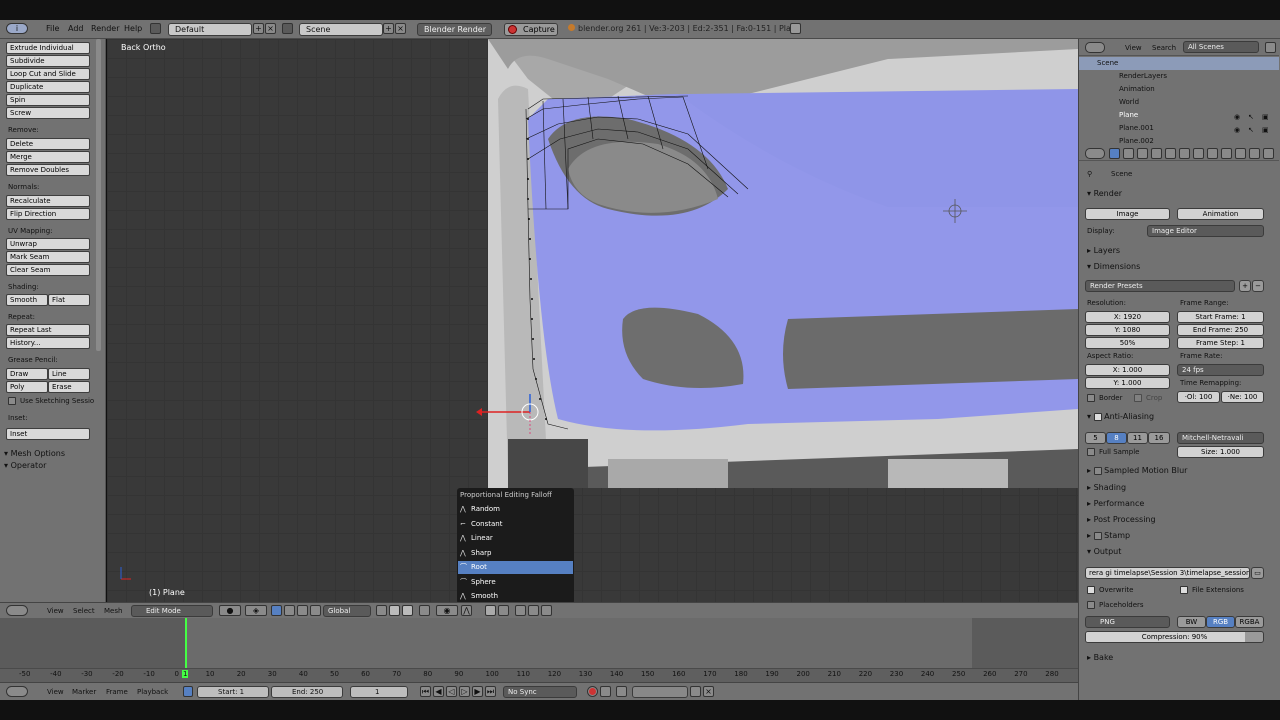 The image size is (1280, 720). Describe the element at coordinates (27, 374) in the screenshot. I see `draw-button: Draw` at that location.